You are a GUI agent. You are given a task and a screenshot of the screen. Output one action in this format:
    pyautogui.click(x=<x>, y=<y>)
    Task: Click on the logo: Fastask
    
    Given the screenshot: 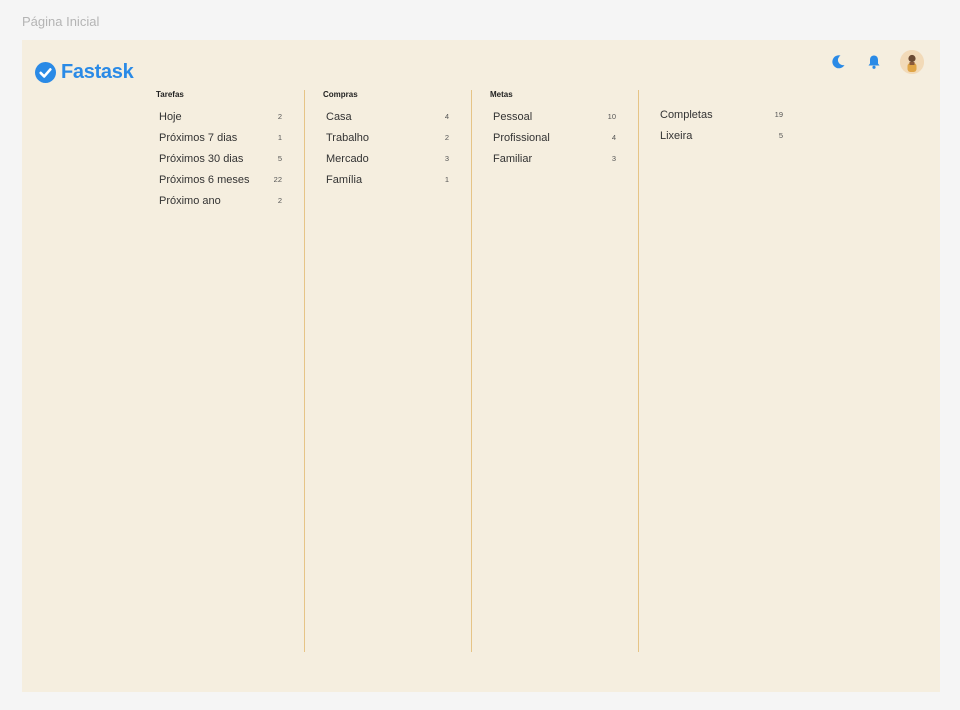 What is the action you would take?
    pyautogui.click(x=84, y=72)
    